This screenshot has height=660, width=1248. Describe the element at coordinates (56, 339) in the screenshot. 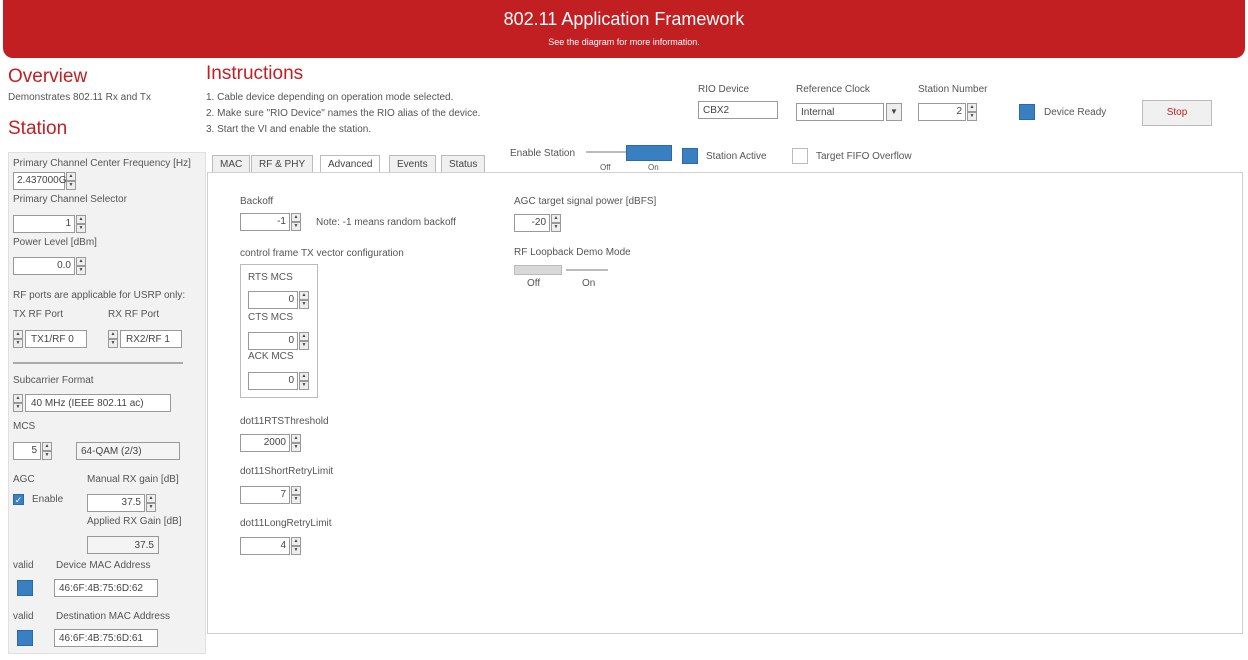

I see `tx-rf-port-value: TX1/RF 0` at that location.